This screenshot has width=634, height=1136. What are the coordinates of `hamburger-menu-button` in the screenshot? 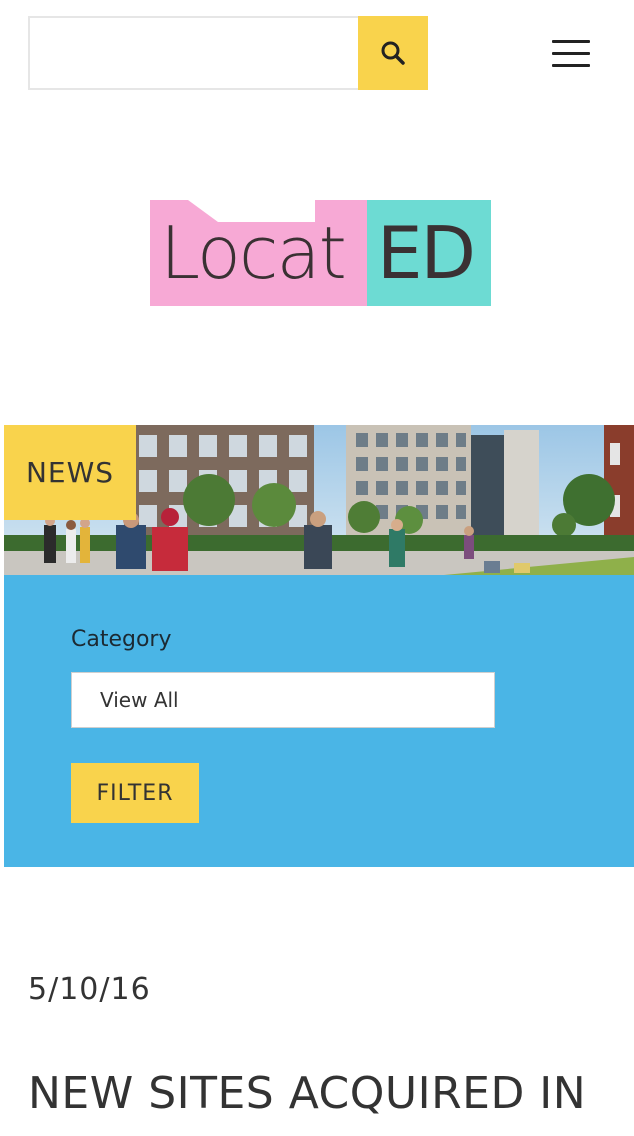 It's located at (572, 54).